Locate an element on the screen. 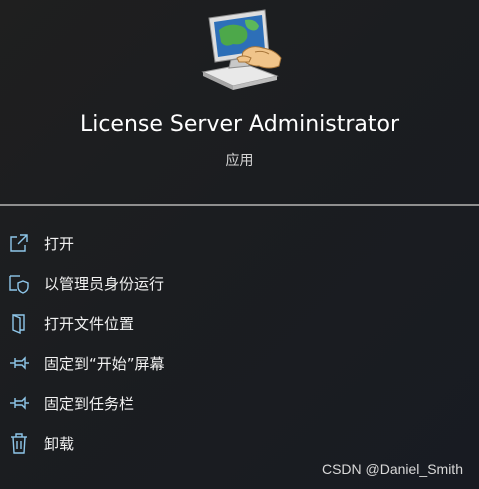  menu-item-pin-to-start: 固定到“开始”屏幕 is located at coordinates (239, 363).